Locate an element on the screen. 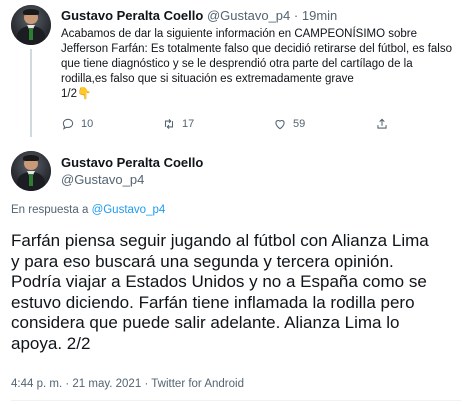  tweet-time-ago: 19min is located at coordinates (319, 15).